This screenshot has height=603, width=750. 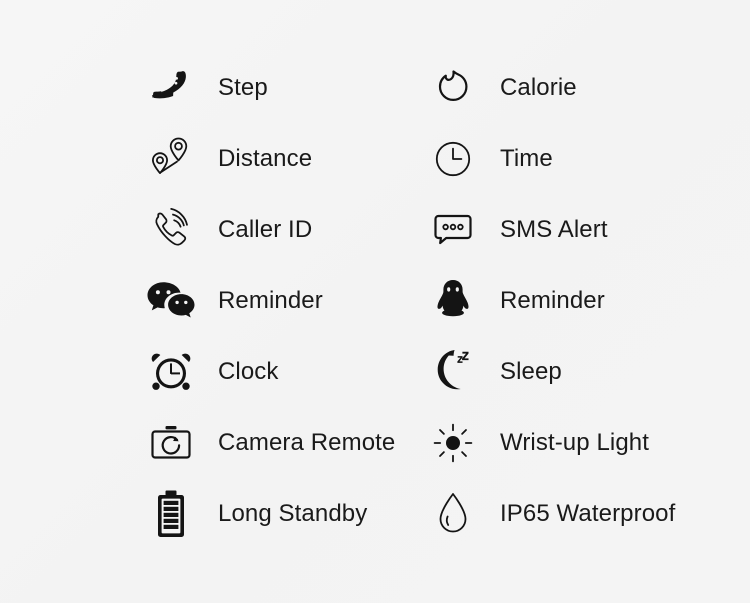 What do you see at coordinates (453, 443) in the screenshot?
I see `sun-icon` at bounding box center [453, 443].